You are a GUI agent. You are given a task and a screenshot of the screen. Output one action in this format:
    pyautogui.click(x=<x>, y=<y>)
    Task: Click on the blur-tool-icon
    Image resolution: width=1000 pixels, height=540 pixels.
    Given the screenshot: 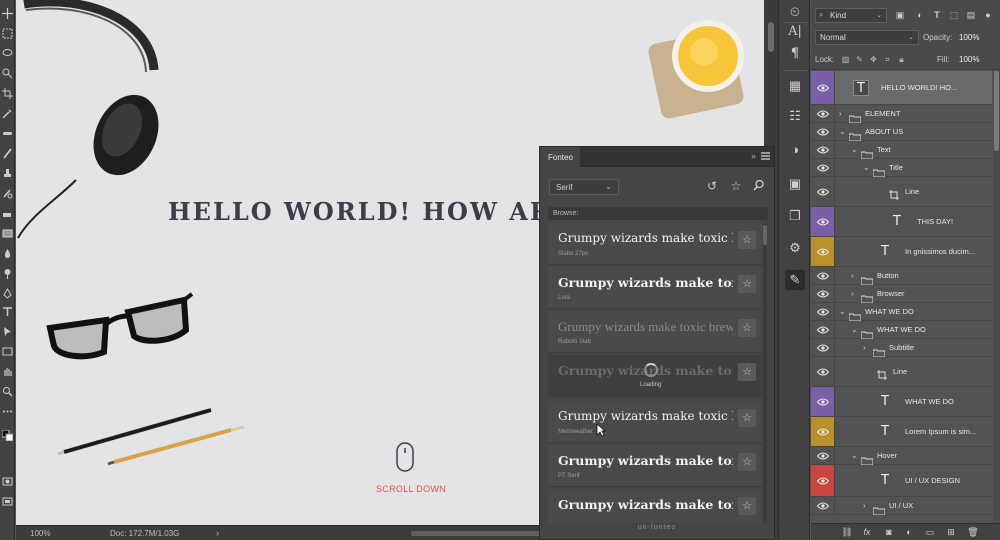 What is the action you would take?
    pyautogui.click(x=7, y=253)
    